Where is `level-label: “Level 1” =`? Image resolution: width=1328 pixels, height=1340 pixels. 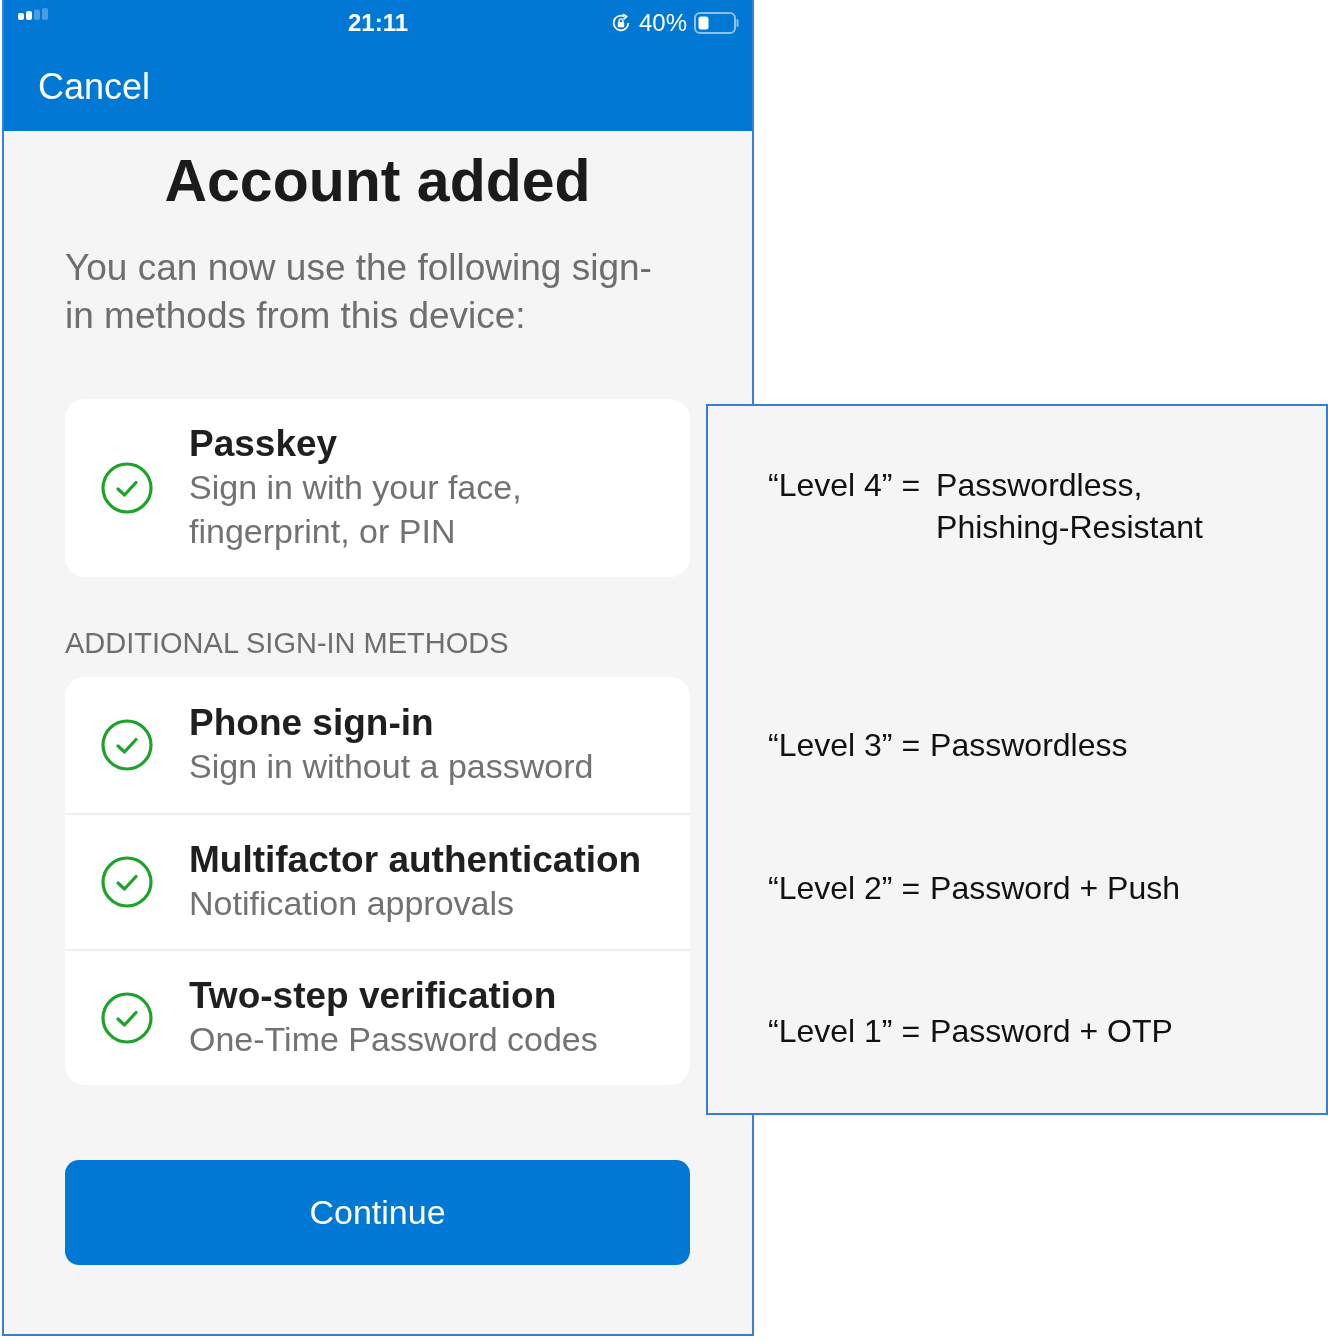 level-label: “Level 1” = is located at coordinates (844, 1031).